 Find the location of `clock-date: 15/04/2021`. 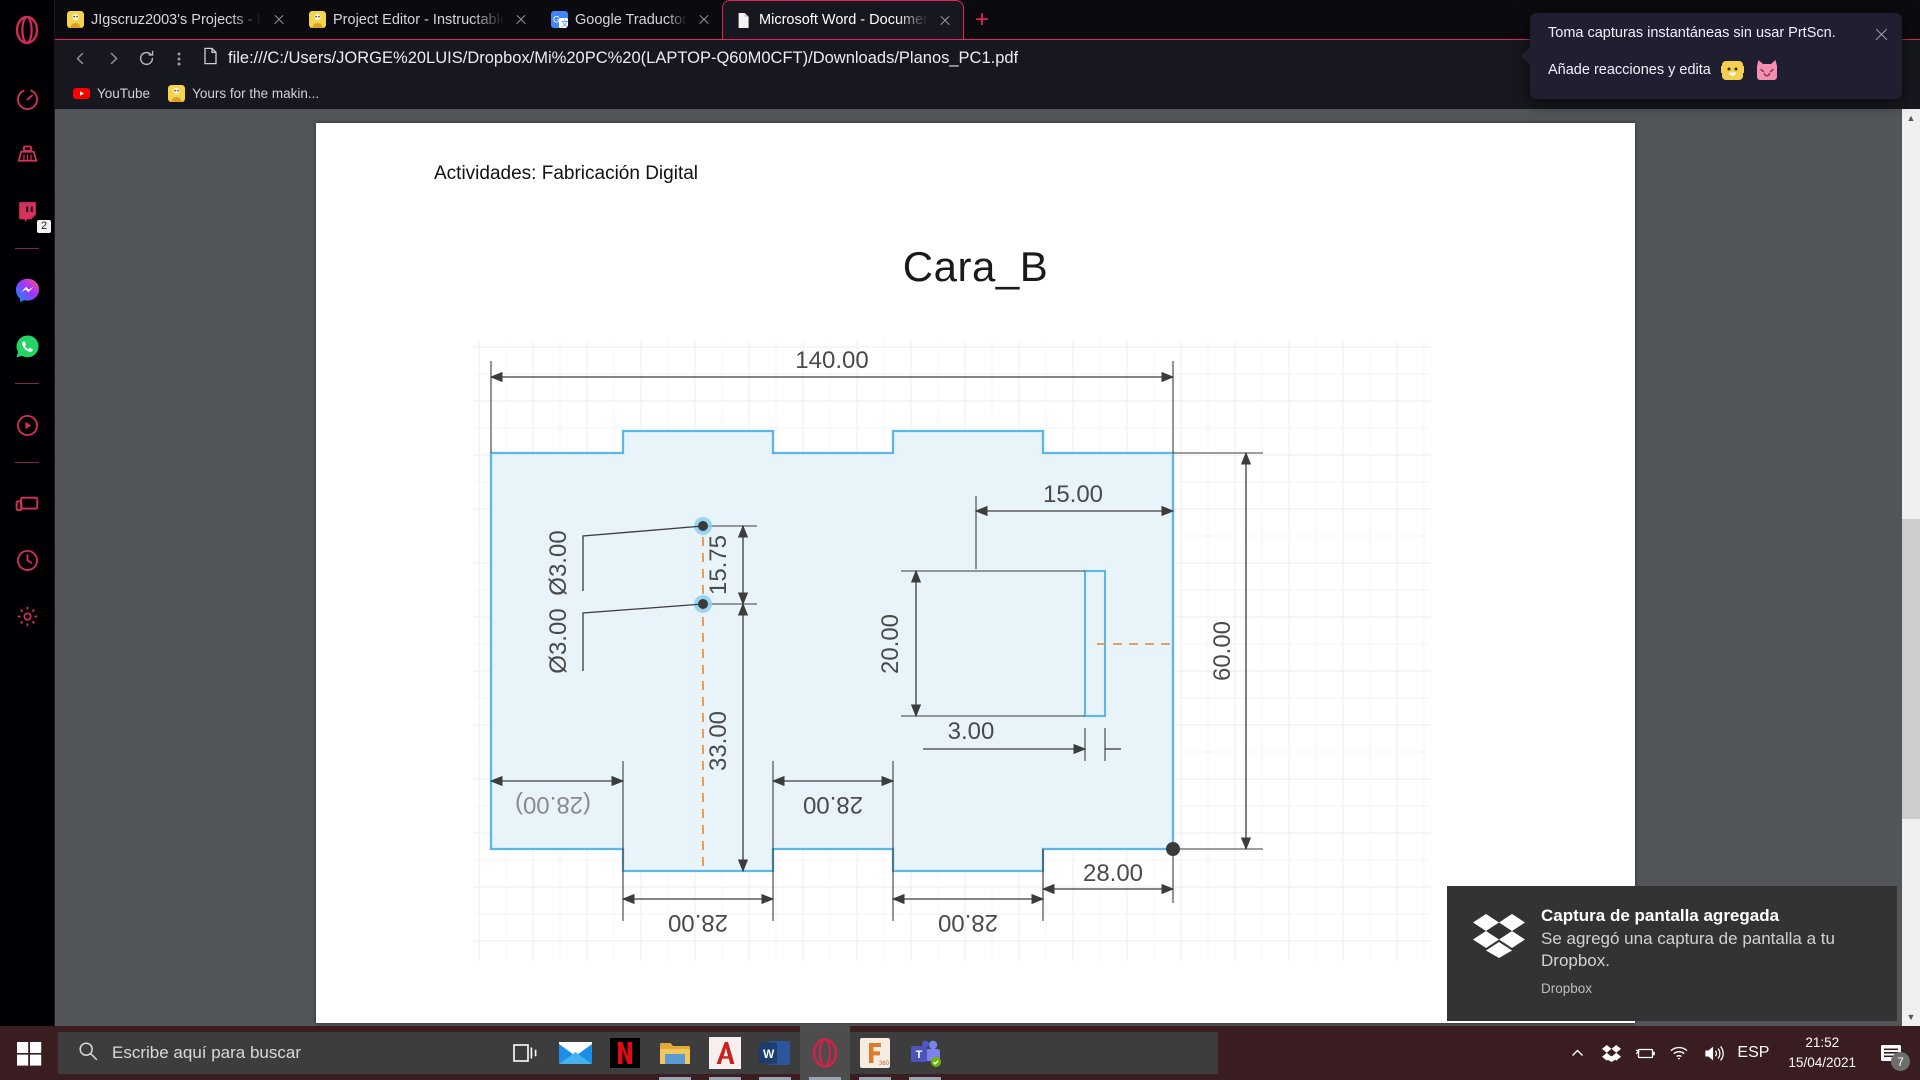

clock-date: 15/04/2021 is located at coordinates (1822, 1062).